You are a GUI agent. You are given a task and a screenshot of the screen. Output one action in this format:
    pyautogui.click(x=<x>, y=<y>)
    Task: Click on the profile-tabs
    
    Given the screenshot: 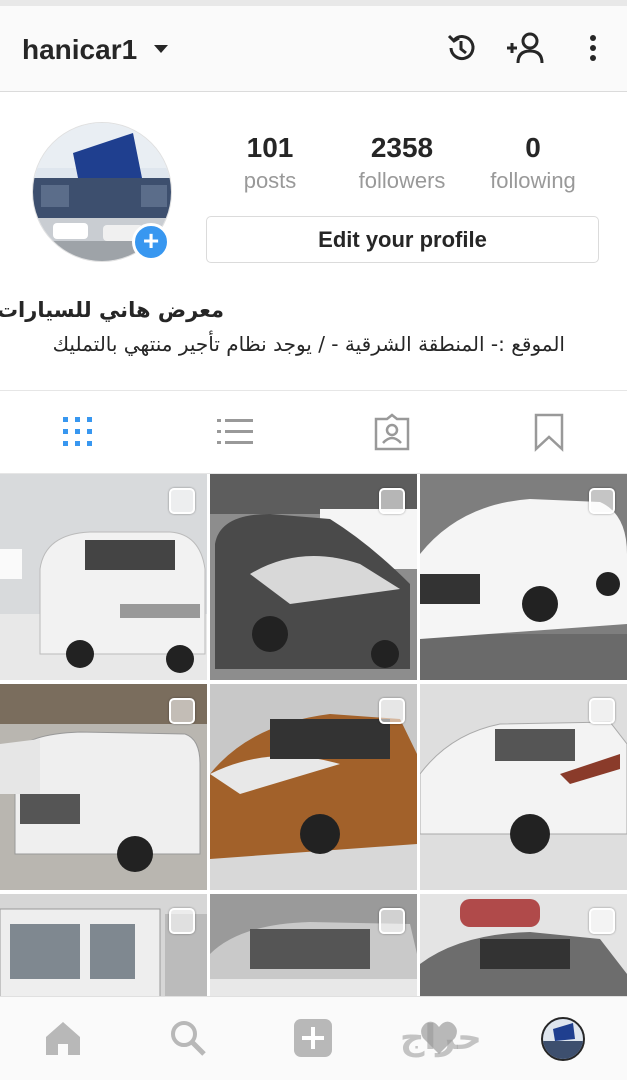 What is the action you would take?
    pyautogui.click(x=313, y=432)
    